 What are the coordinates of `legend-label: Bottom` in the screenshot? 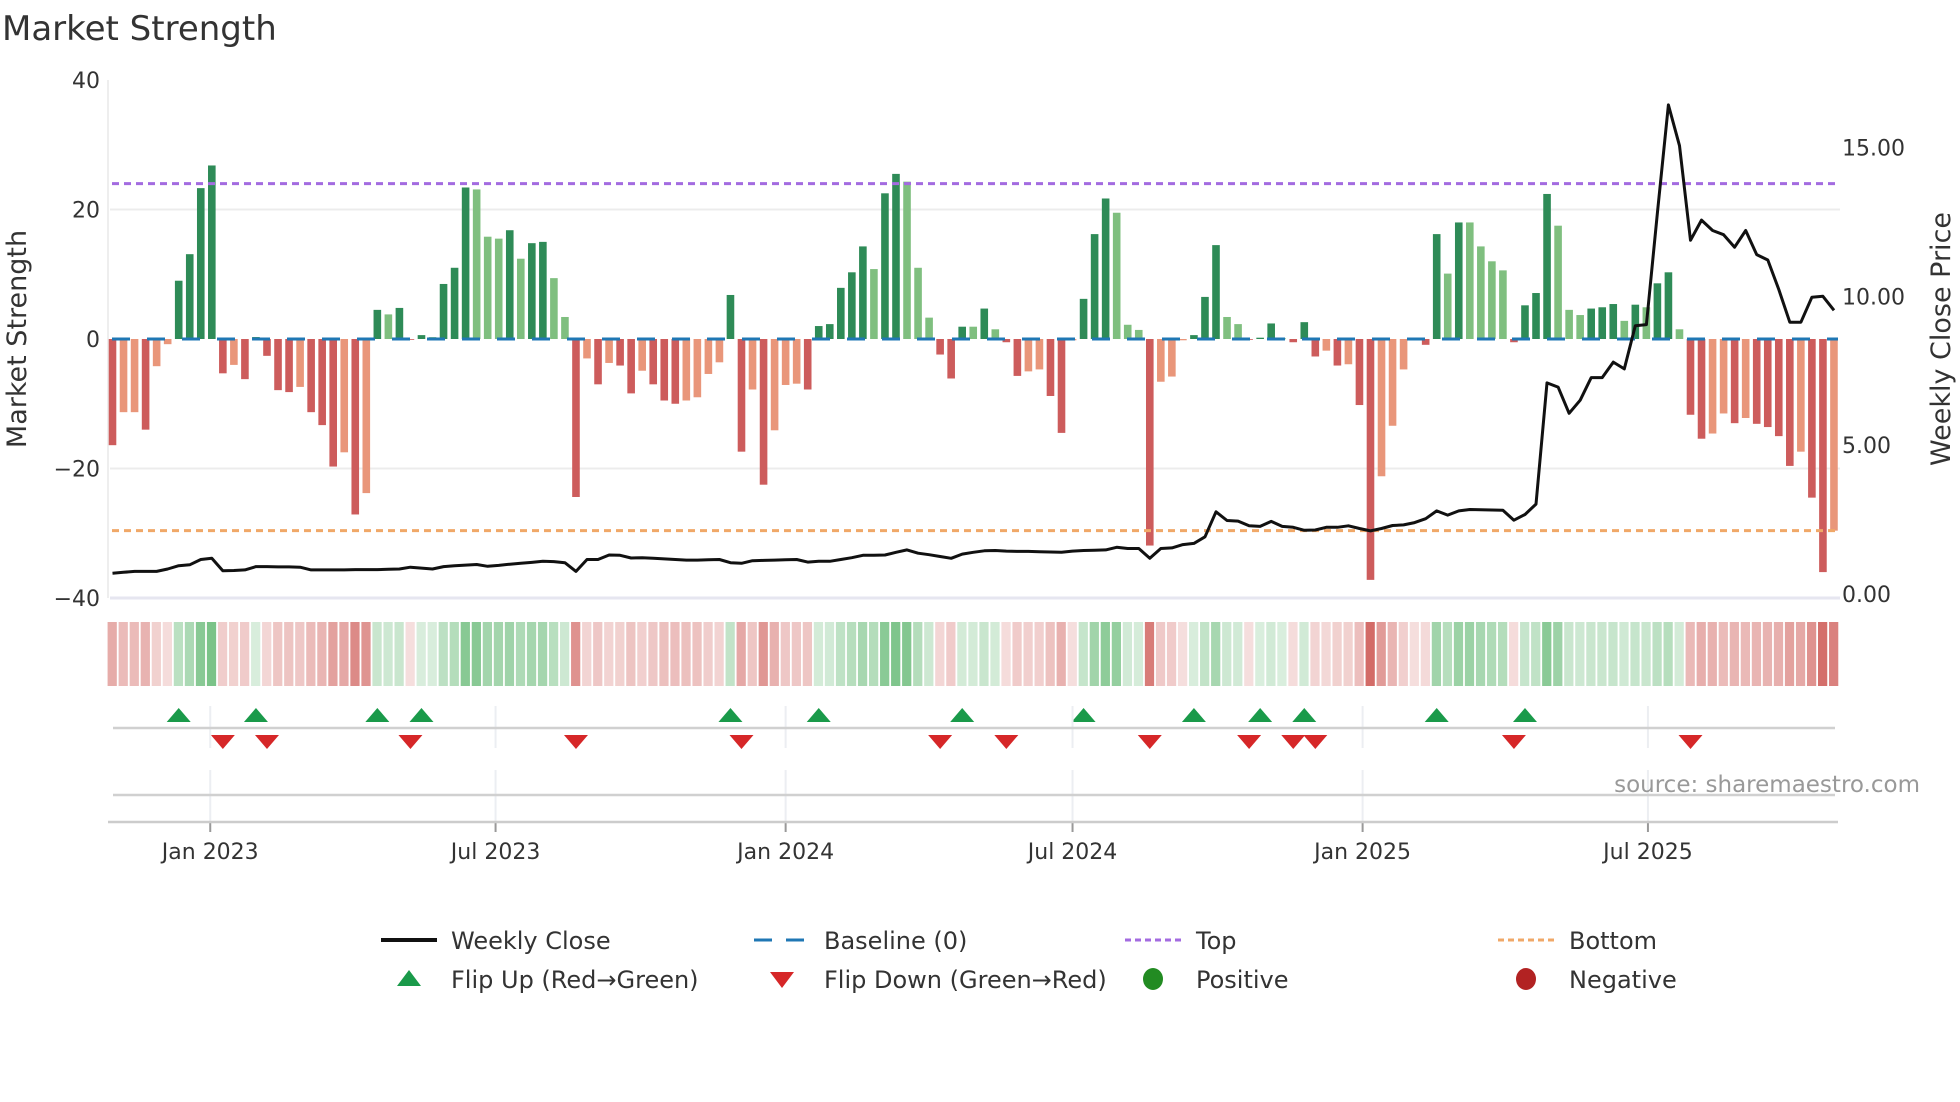 It's located at (1613, 941).